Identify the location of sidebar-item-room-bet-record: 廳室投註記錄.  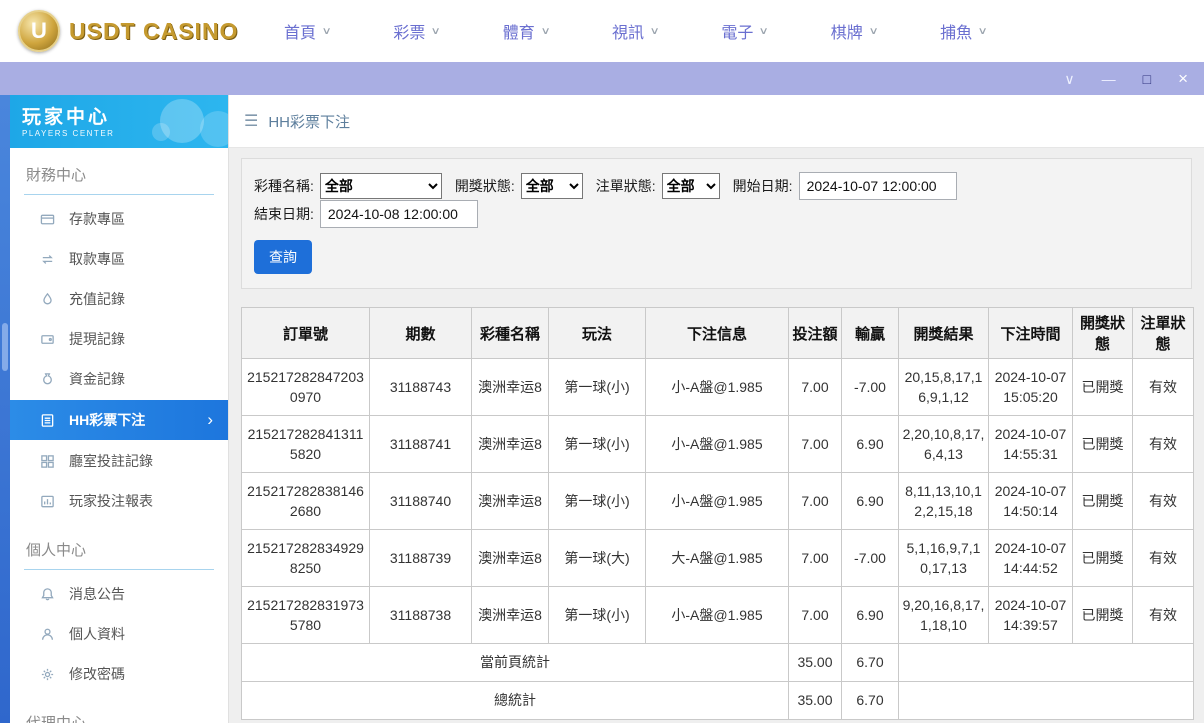
(119, 461).